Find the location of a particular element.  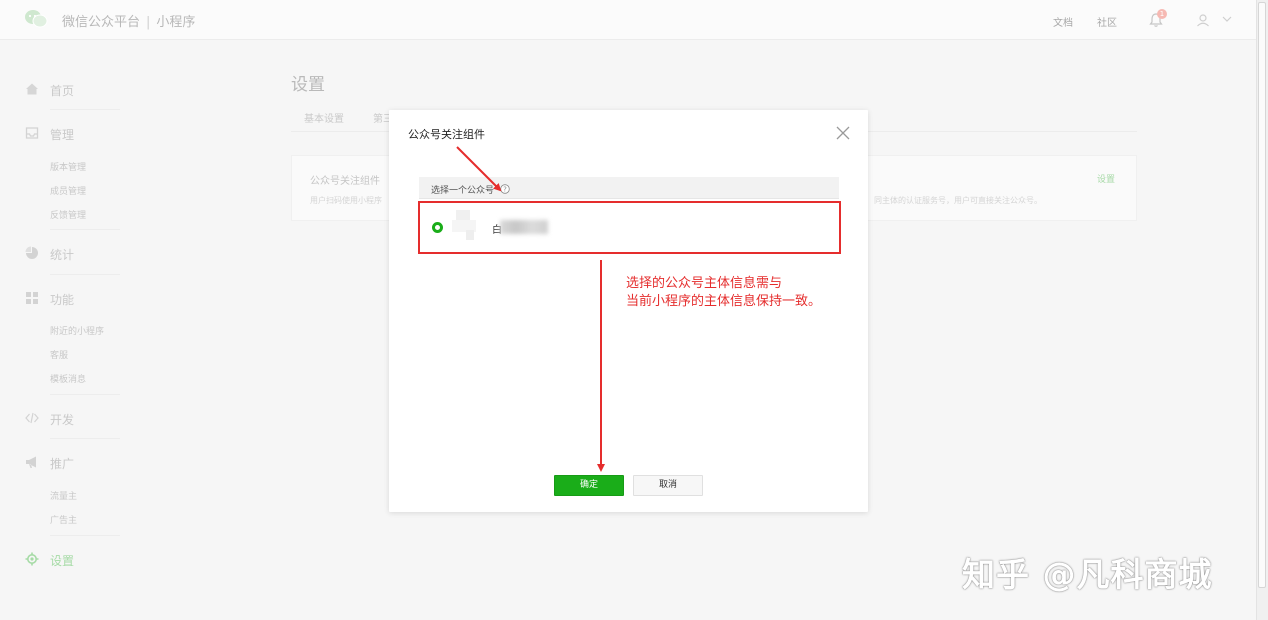

close-icon is located at coordinates (843, 133).